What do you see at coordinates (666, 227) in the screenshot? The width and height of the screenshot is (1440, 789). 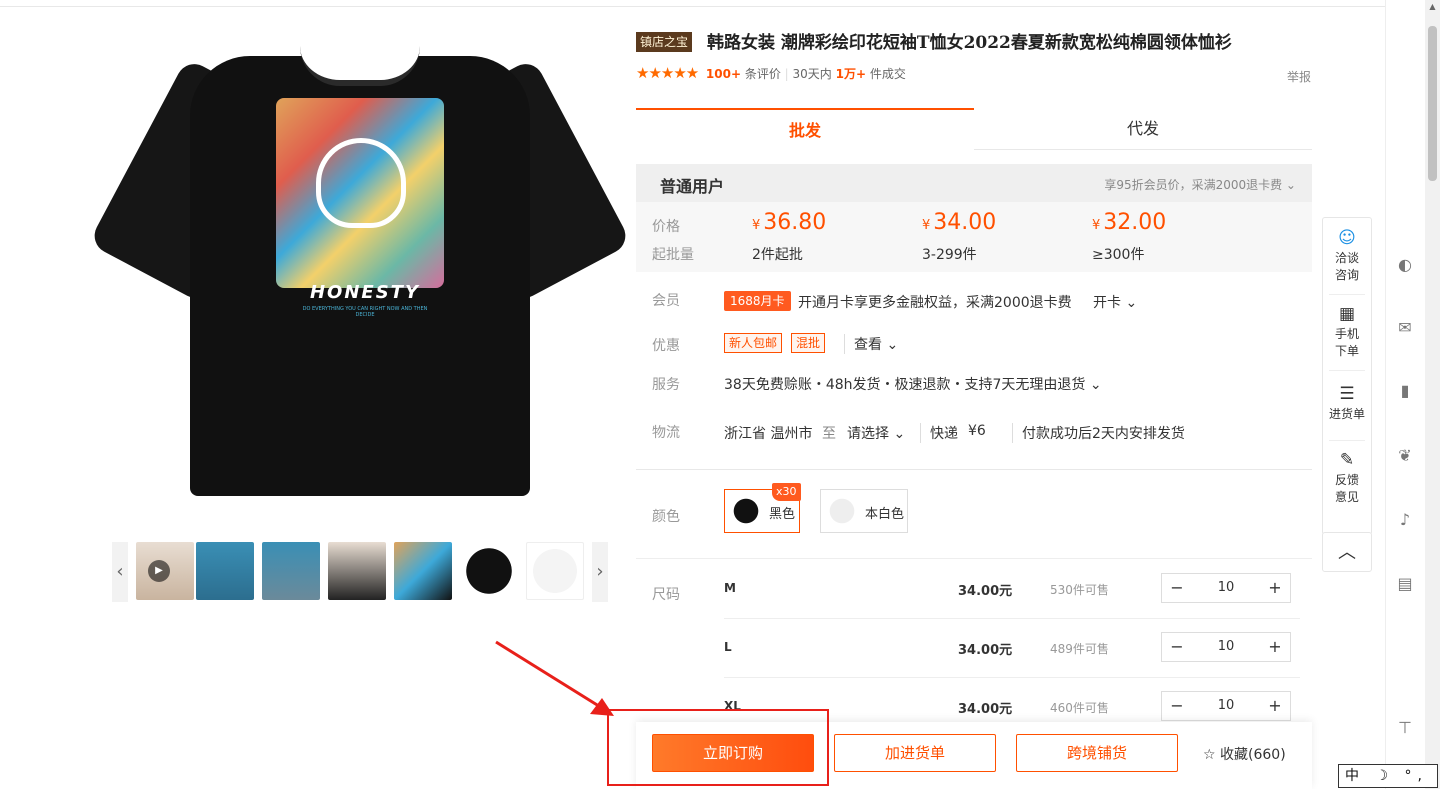 I see `price-label: 价格` at bounding box center [666, 227].